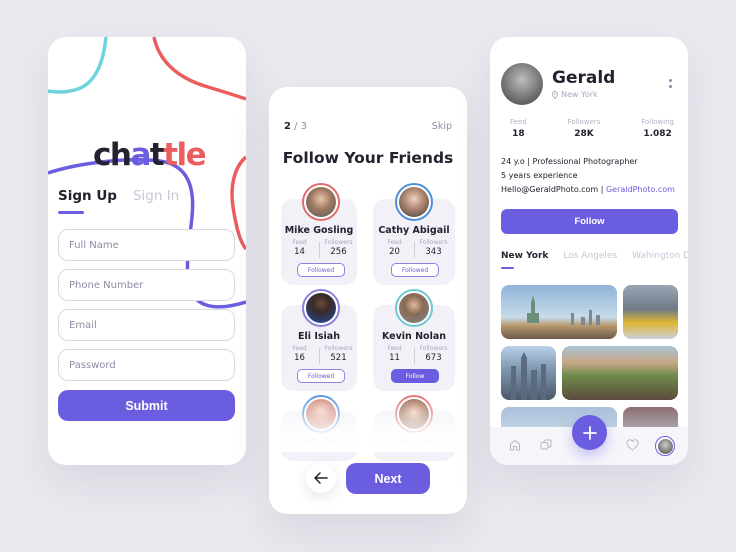  Describe the element at coordinates (414, 336) in the screenshot. I see `friend-name: Kevin Nolan` at that location.